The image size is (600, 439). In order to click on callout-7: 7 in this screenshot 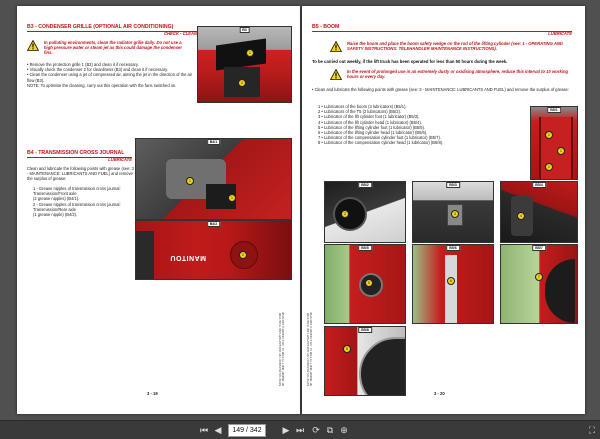, I will do `click(539, 277)`.